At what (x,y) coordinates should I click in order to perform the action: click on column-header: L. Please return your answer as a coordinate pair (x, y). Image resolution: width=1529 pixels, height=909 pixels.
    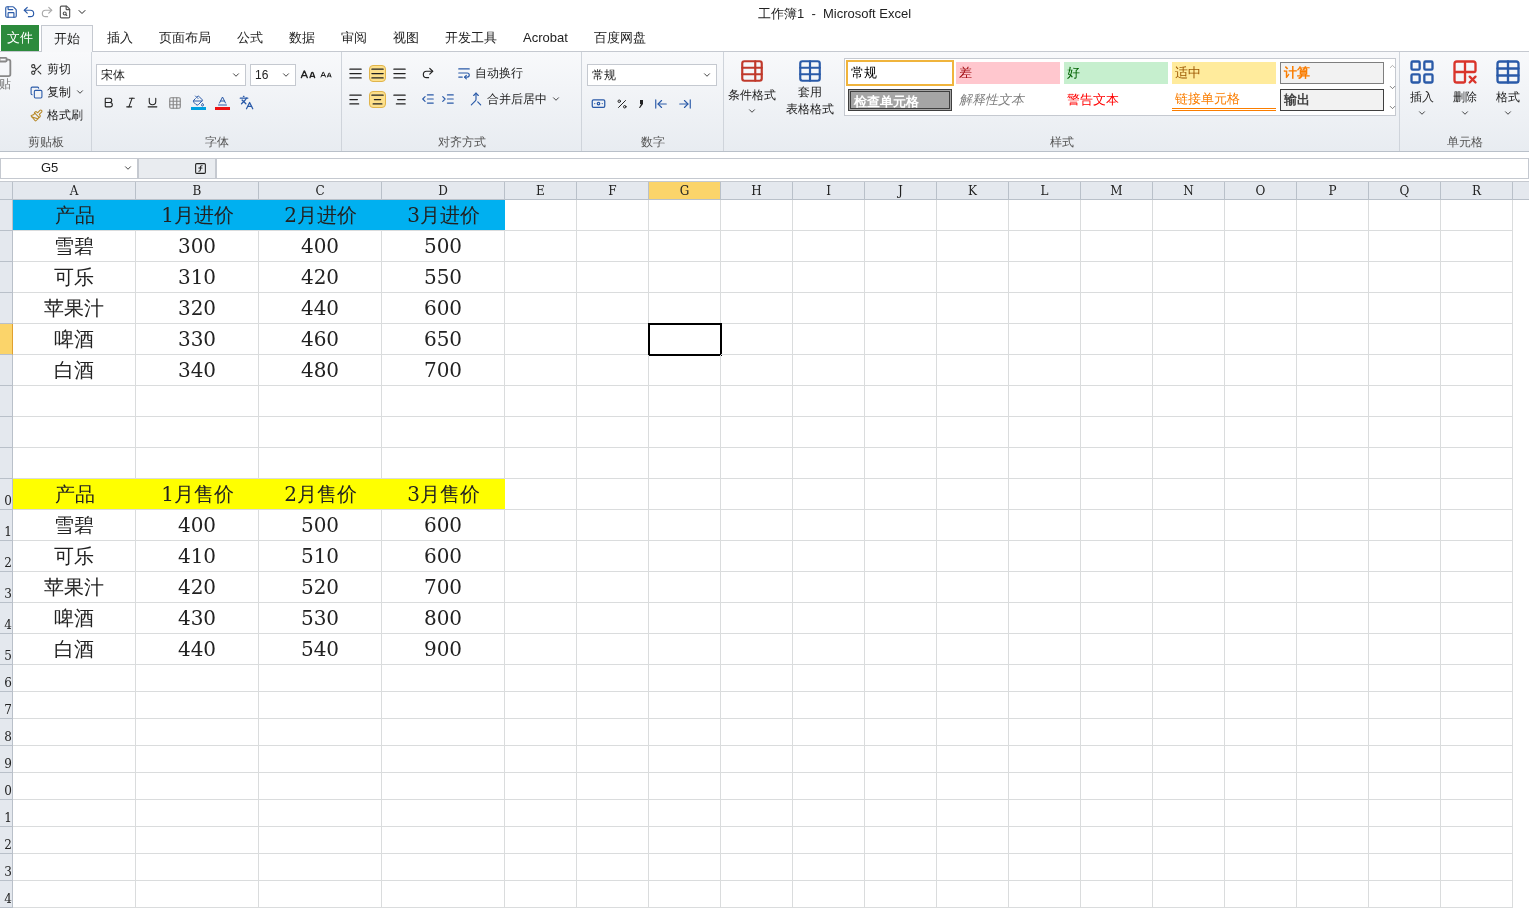
    Looking at the image, I should click on (1045, 190).